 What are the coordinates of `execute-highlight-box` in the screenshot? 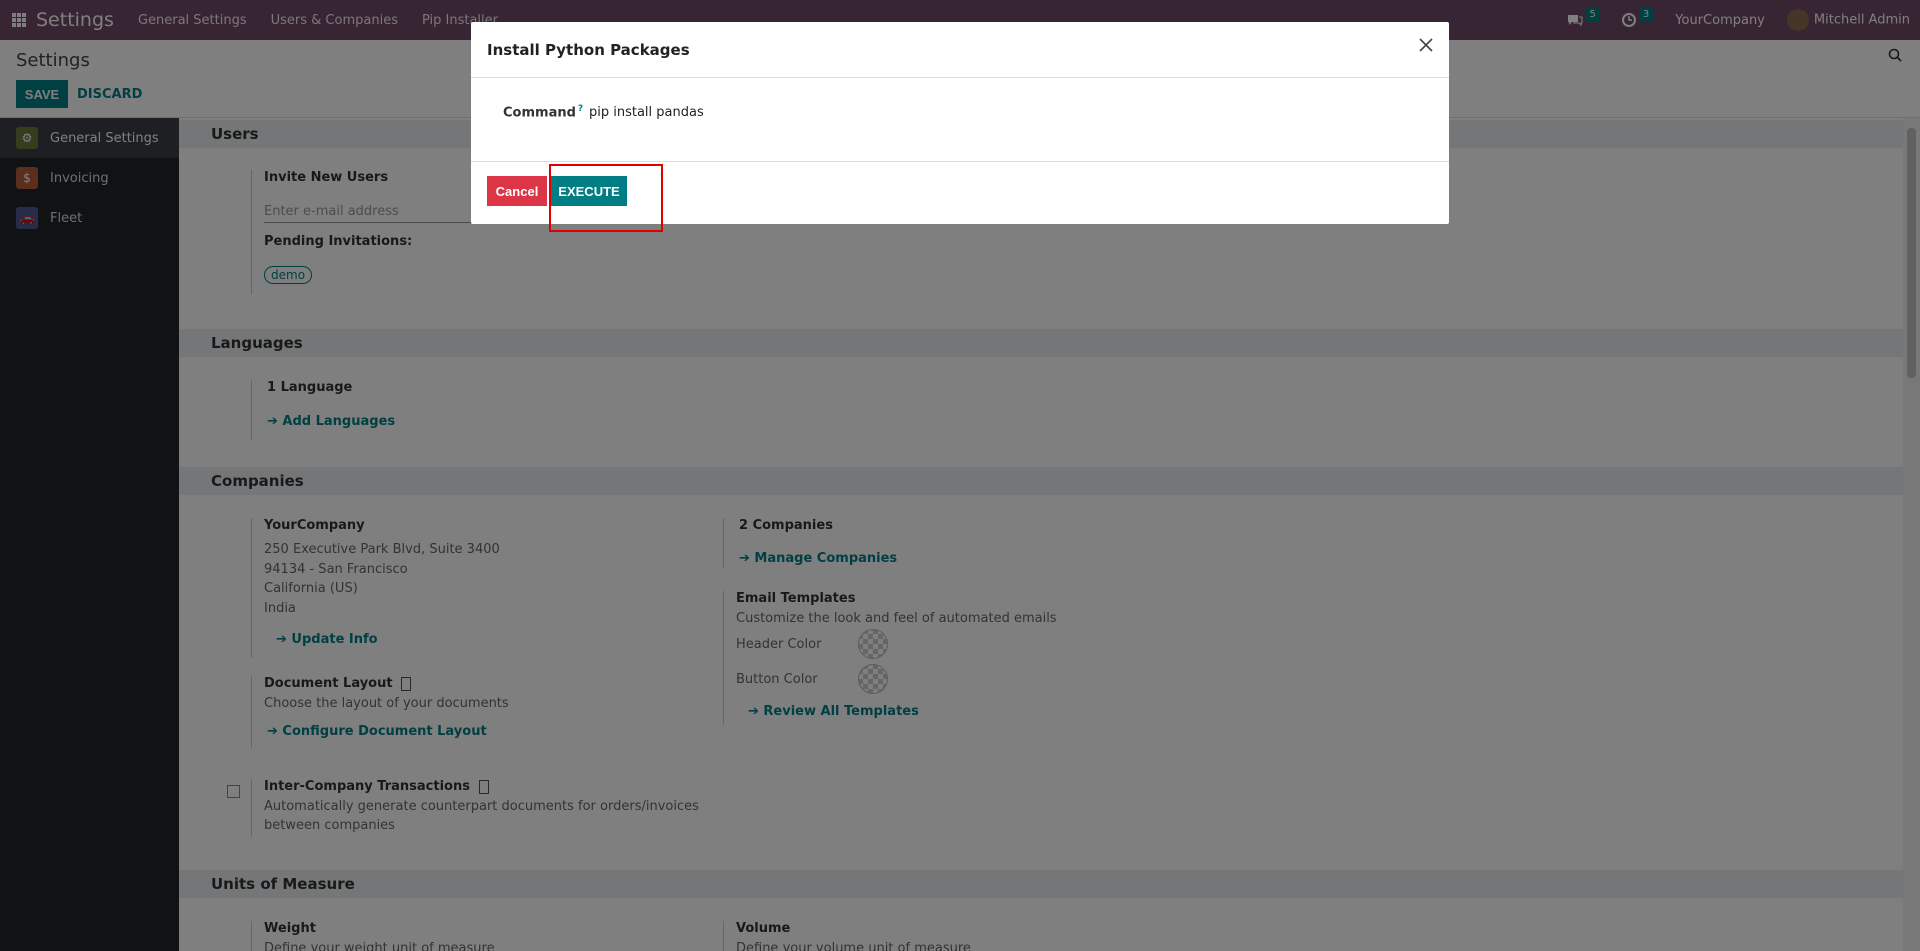 It's located at (606, 198).